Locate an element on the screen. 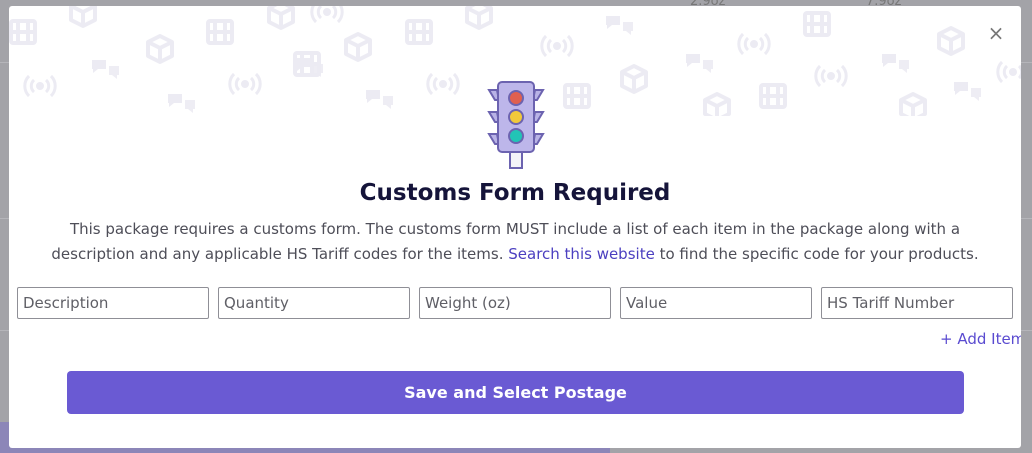  traffic-light-icon is located at coordinates (516, 125).